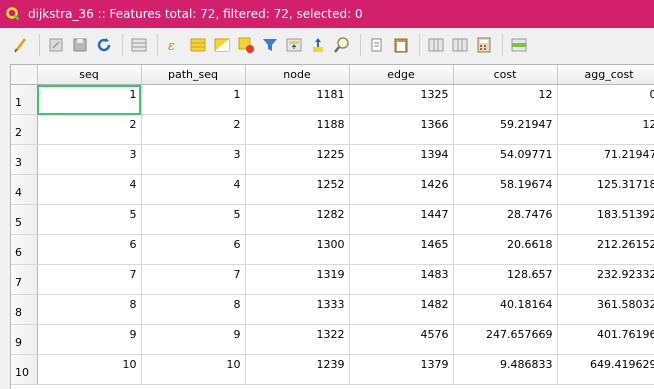  Describe the element at coordinates (297, 219) in the screenshot. I see `table-cell: 1282` at that location.